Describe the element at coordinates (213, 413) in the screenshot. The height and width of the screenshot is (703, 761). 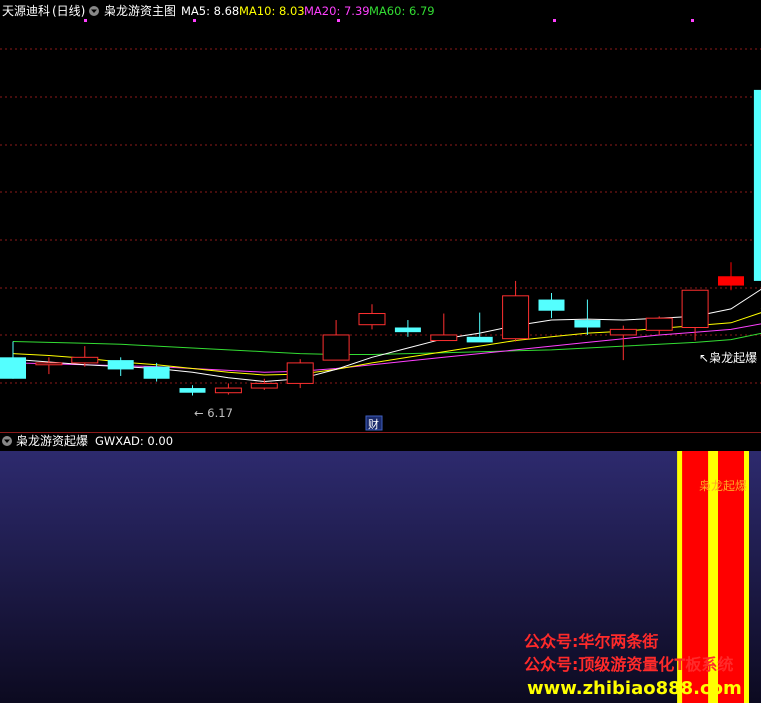
I see `low-price-label: ← 6.17` at that location.